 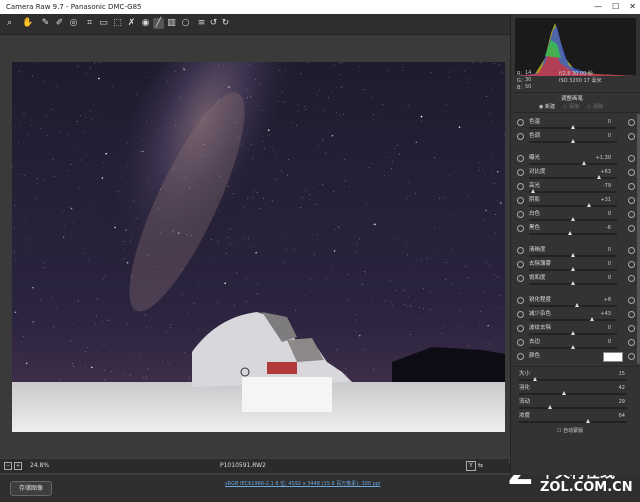 What do you see at coordinates (573, 408) in the screenshot?
I see `brush-flow-track` at bounding box center [573, 408].